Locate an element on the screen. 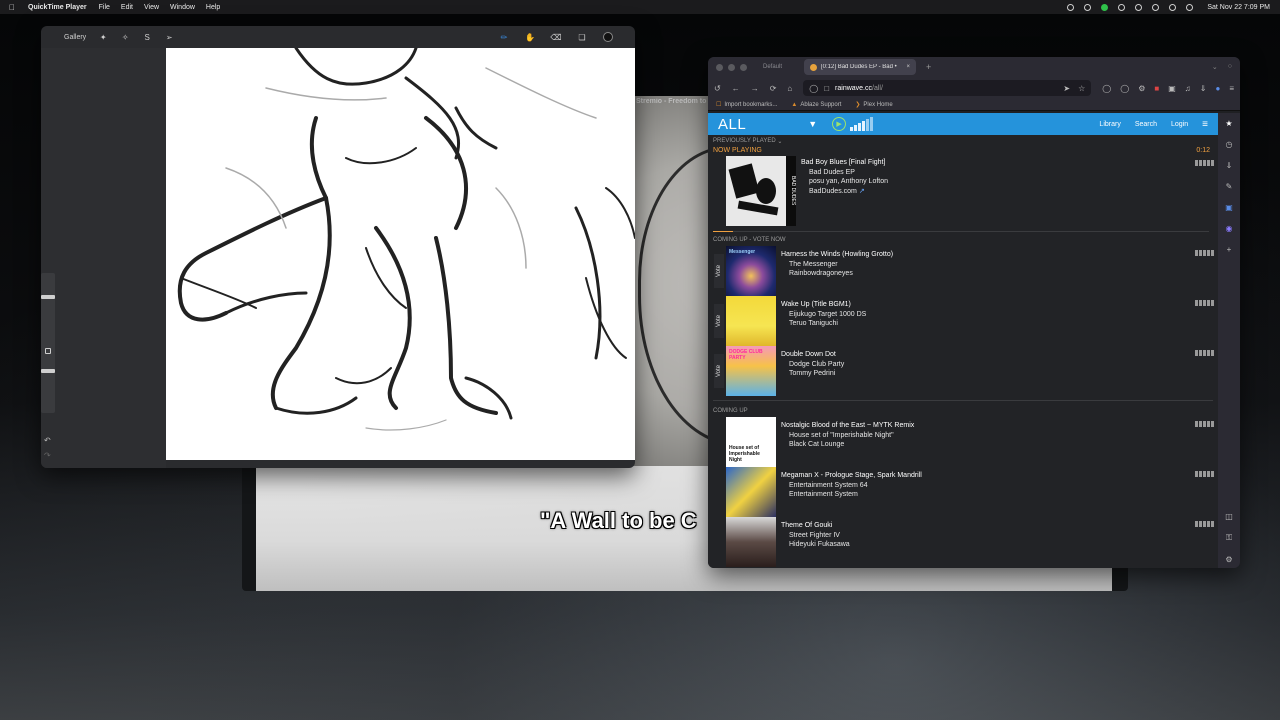 Image resolution: width=1280 pixels, height=720 pixels. menu-icon: ≡ is located at coordinates (1231, 88).